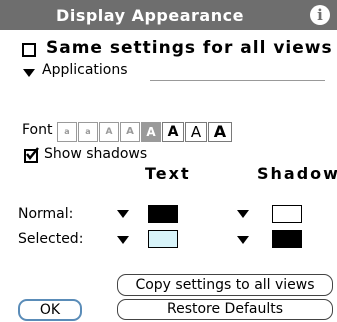 This screenshot has width=337, height=322. Describe the element at coordinates (287, 239) in the screenshot. I see `selected-shadow-color-swatch` at that location.